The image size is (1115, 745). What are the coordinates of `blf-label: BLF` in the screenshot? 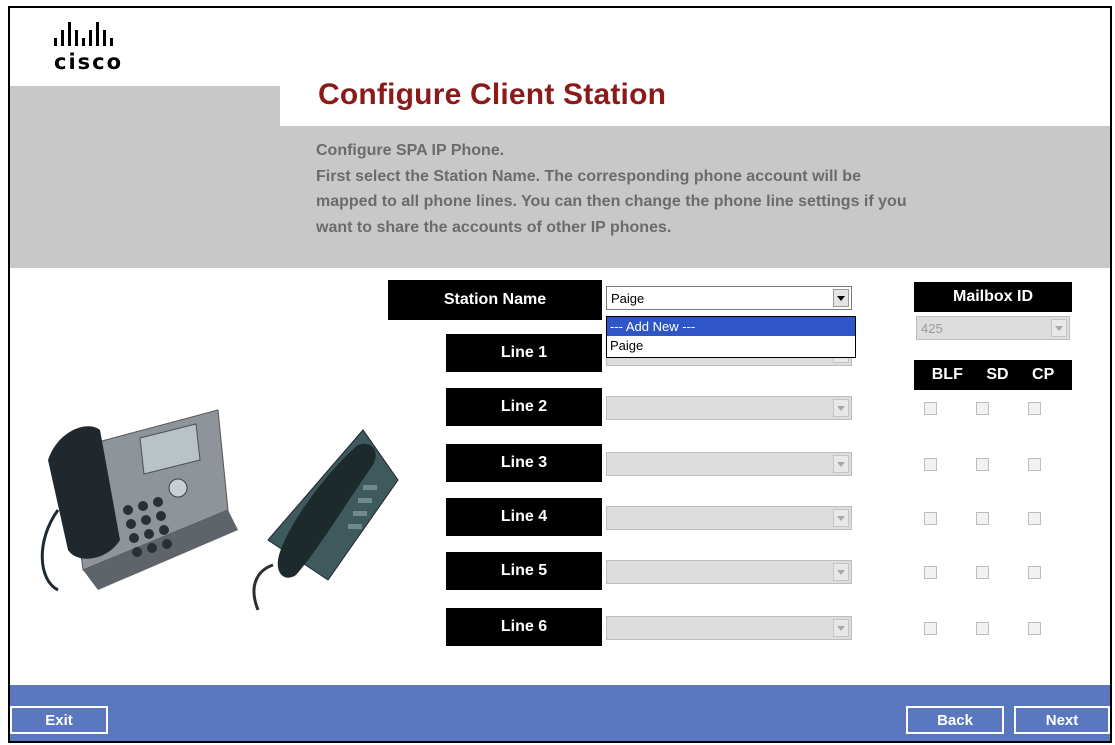 It's located at (947, 374).